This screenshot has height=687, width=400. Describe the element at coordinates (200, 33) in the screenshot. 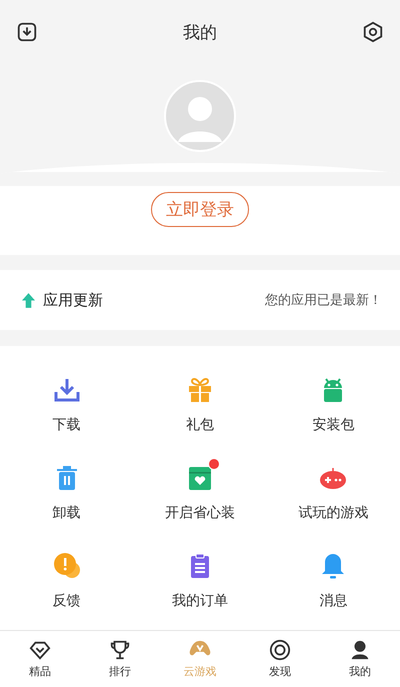

I see `page-title: 我的` at that location.